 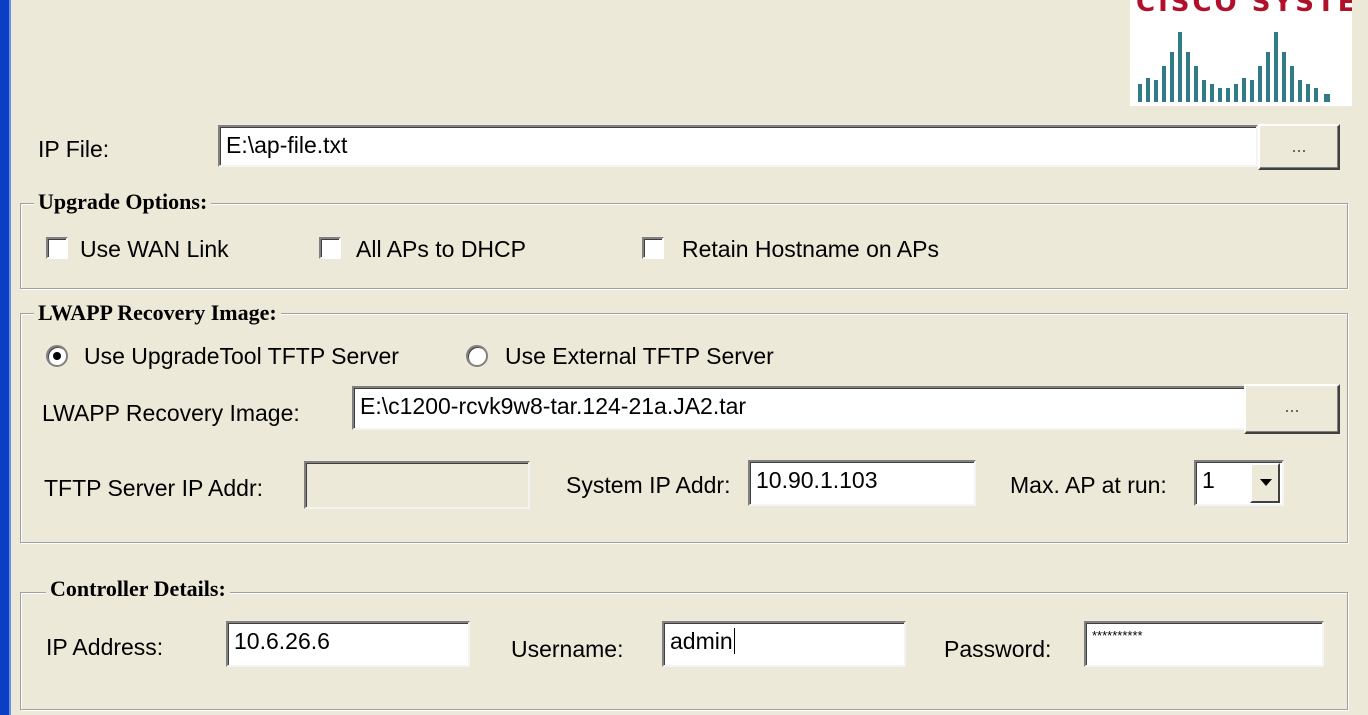 What do you see at coordinates (330, 248) in the screenshot?
I see `all-aps-dhcp-checkbox` at bounding box center [330, 248].